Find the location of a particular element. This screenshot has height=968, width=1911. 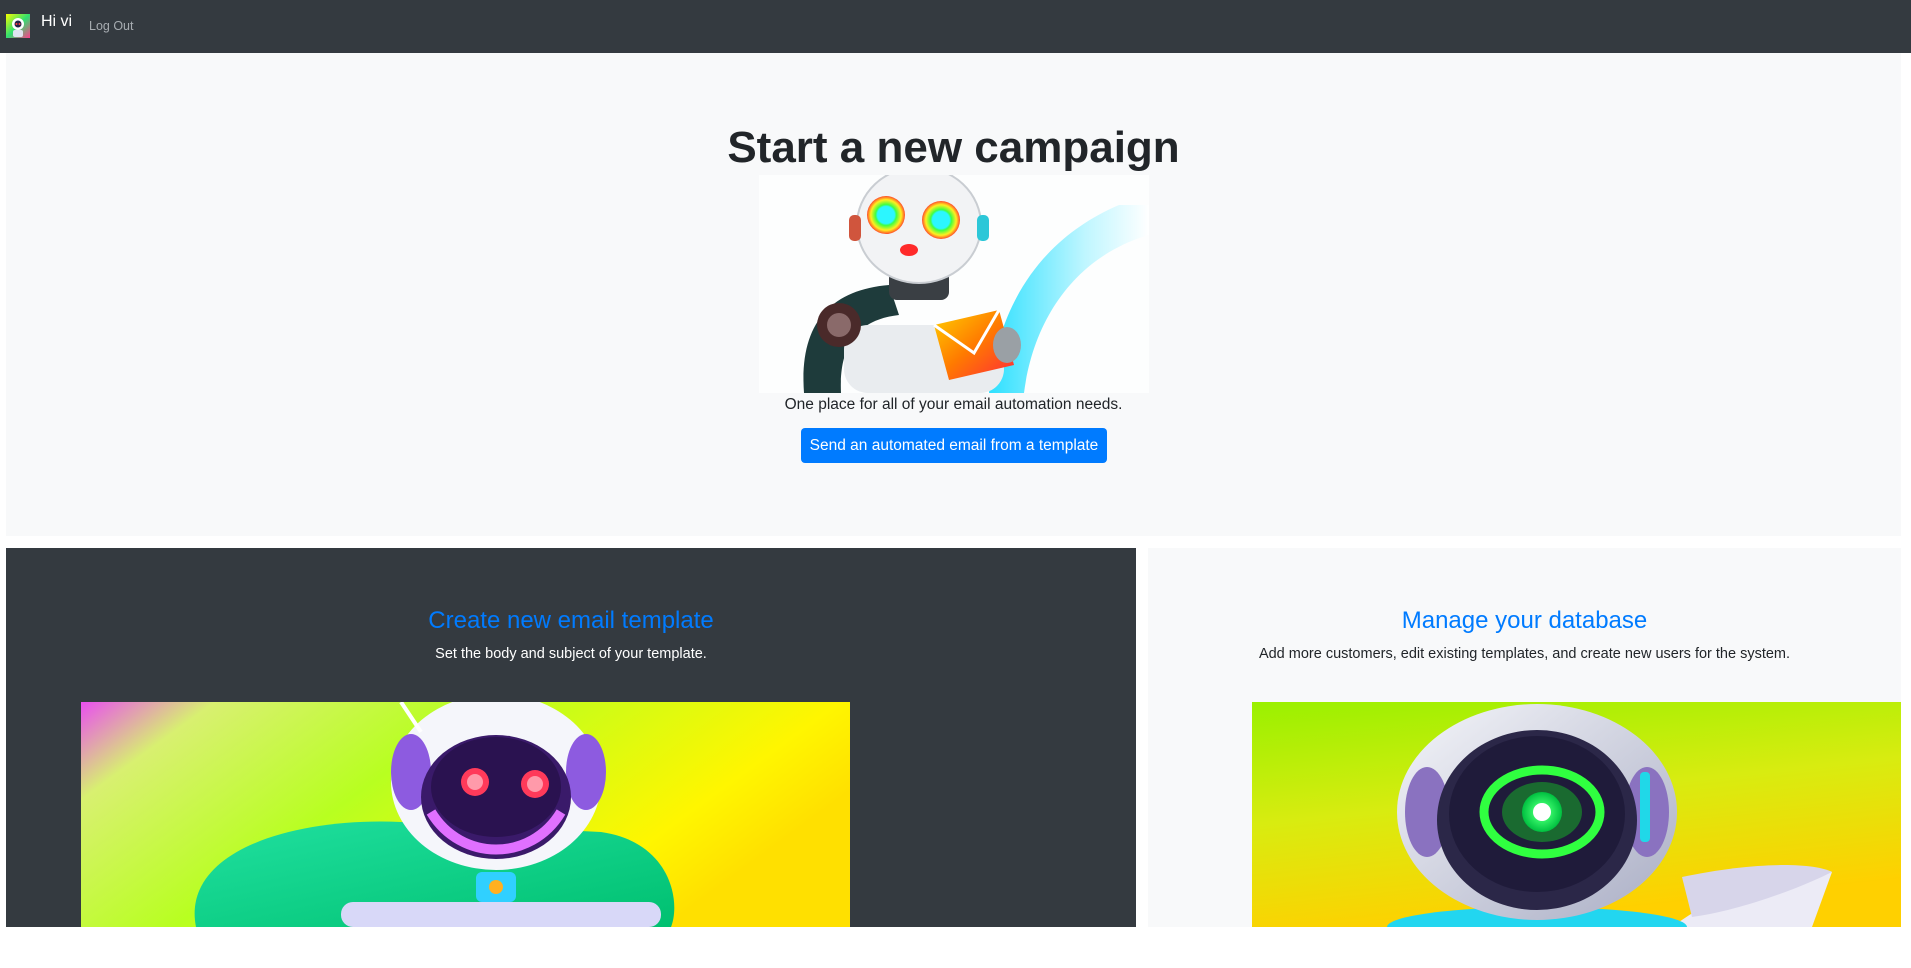

greeting-text: Hi vi is located at coordinates (57, 21).